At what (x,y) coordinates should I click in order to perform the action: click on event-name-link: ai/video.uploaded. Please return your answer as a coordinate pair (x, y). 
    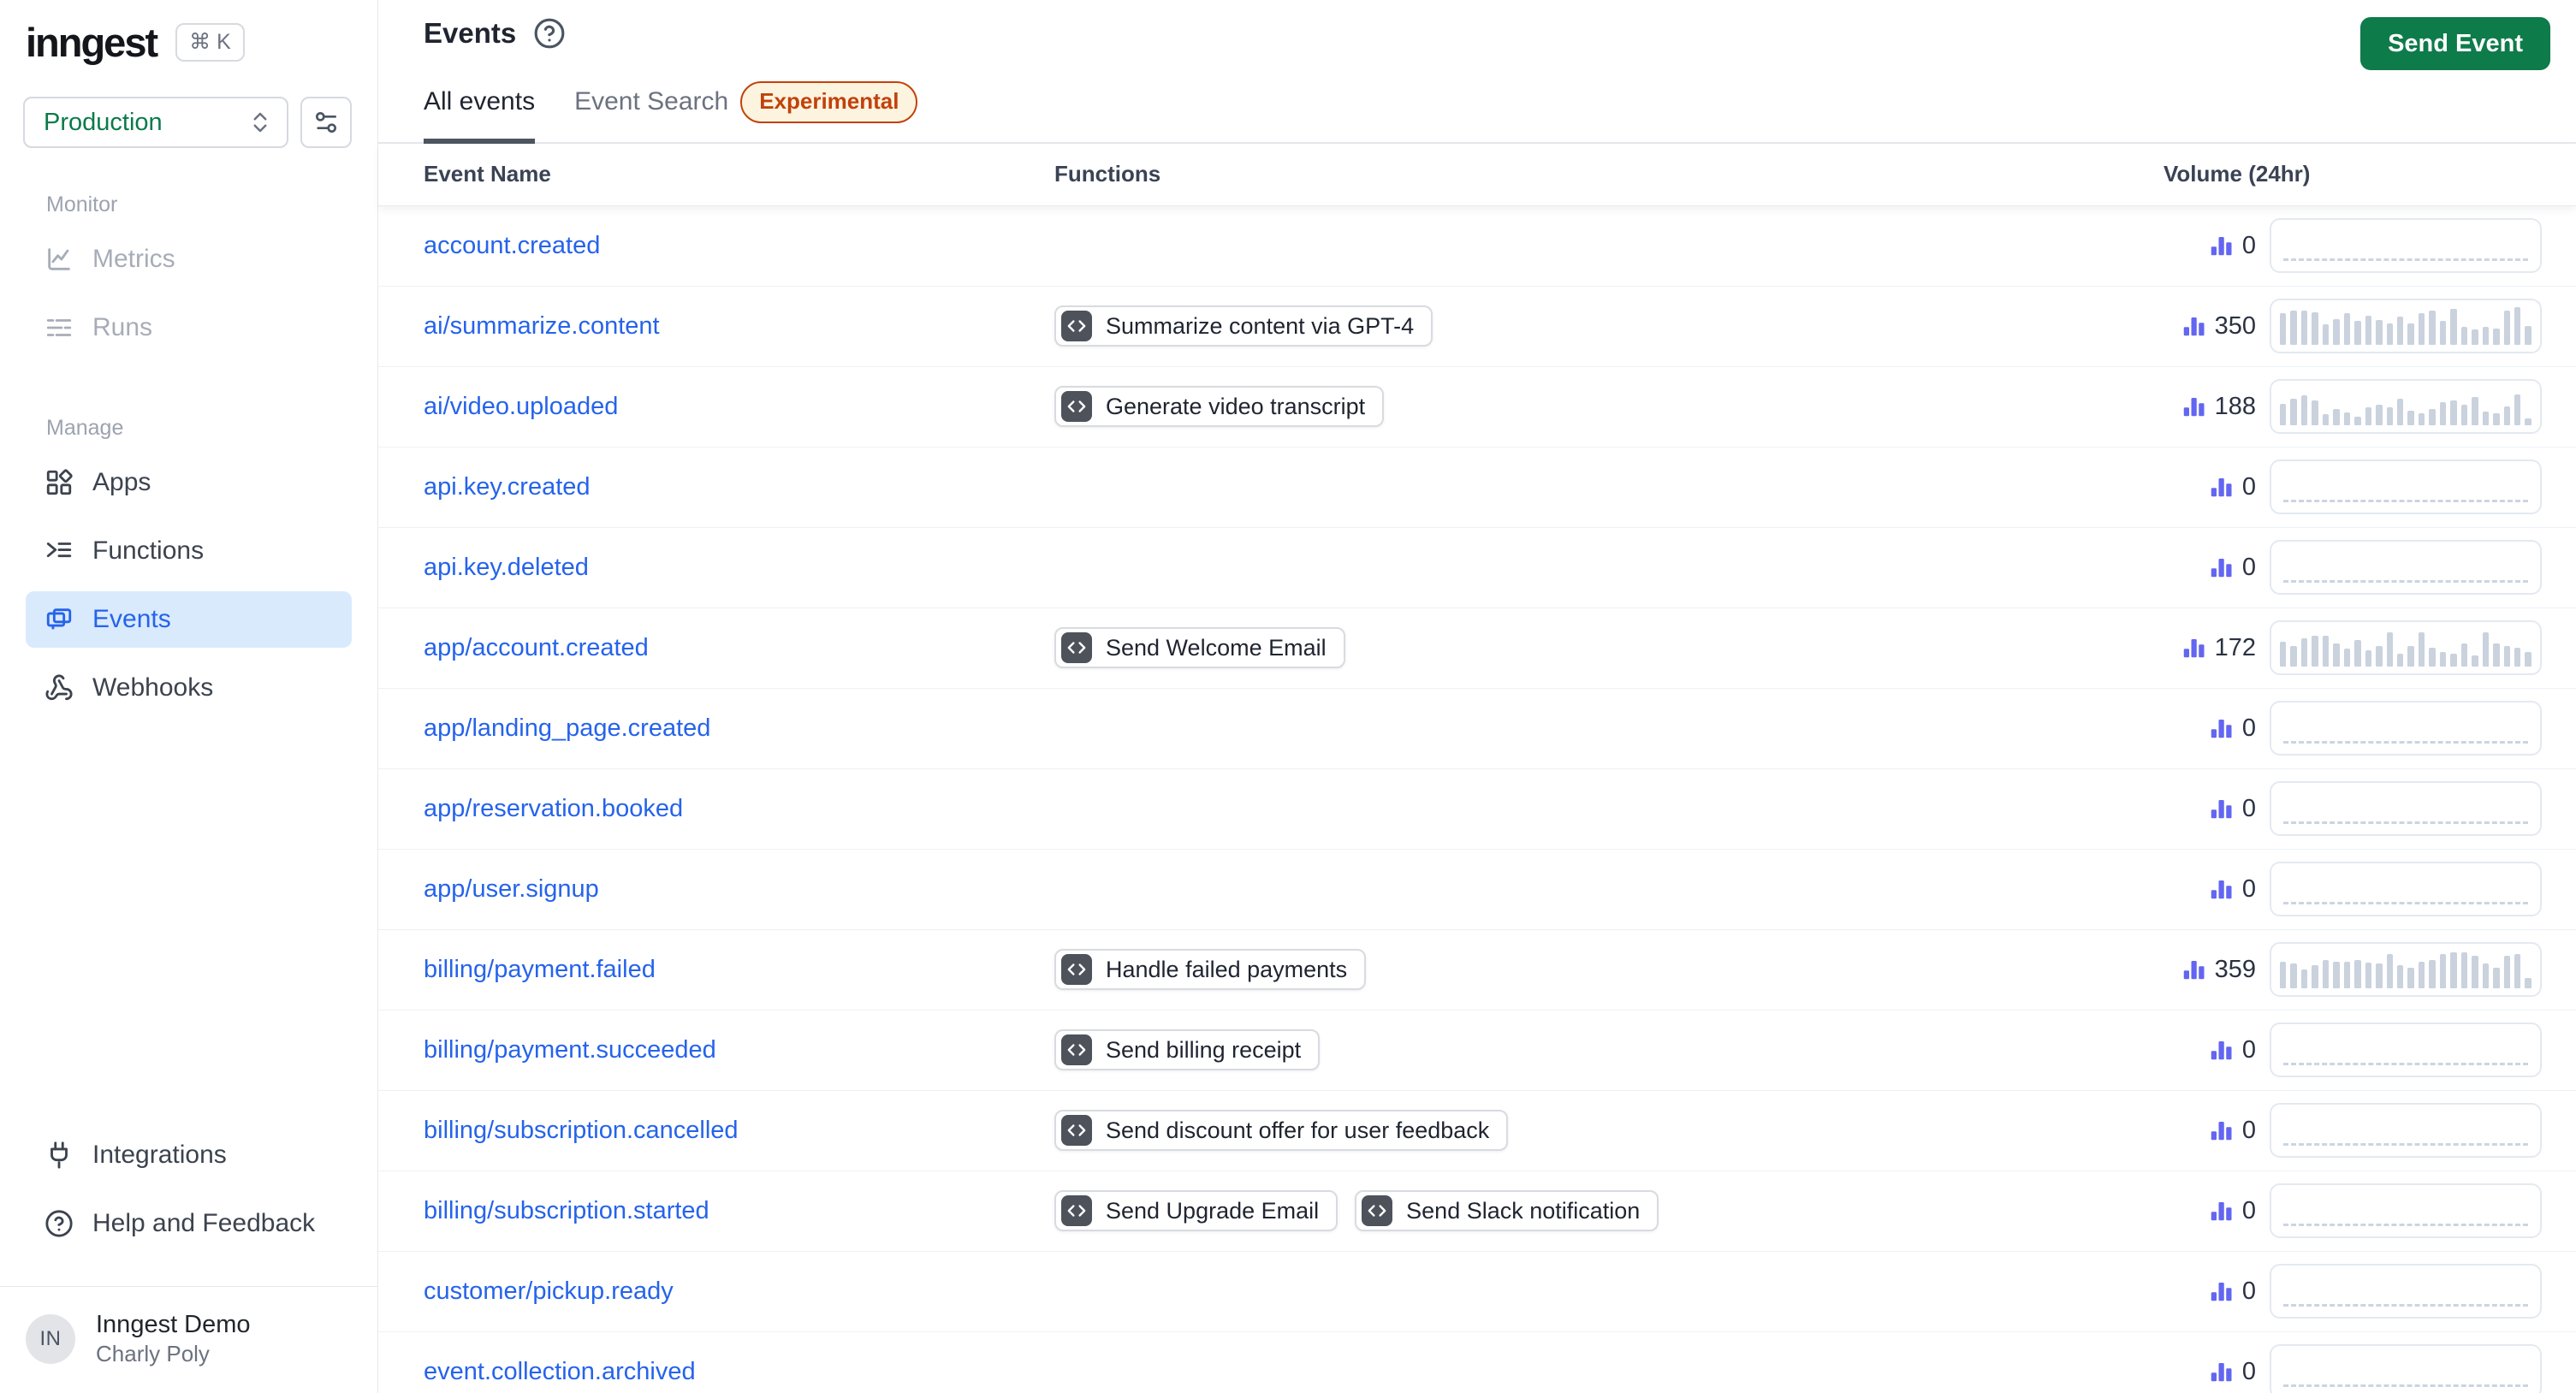
    Looking at the image, I should click on (521, 407).